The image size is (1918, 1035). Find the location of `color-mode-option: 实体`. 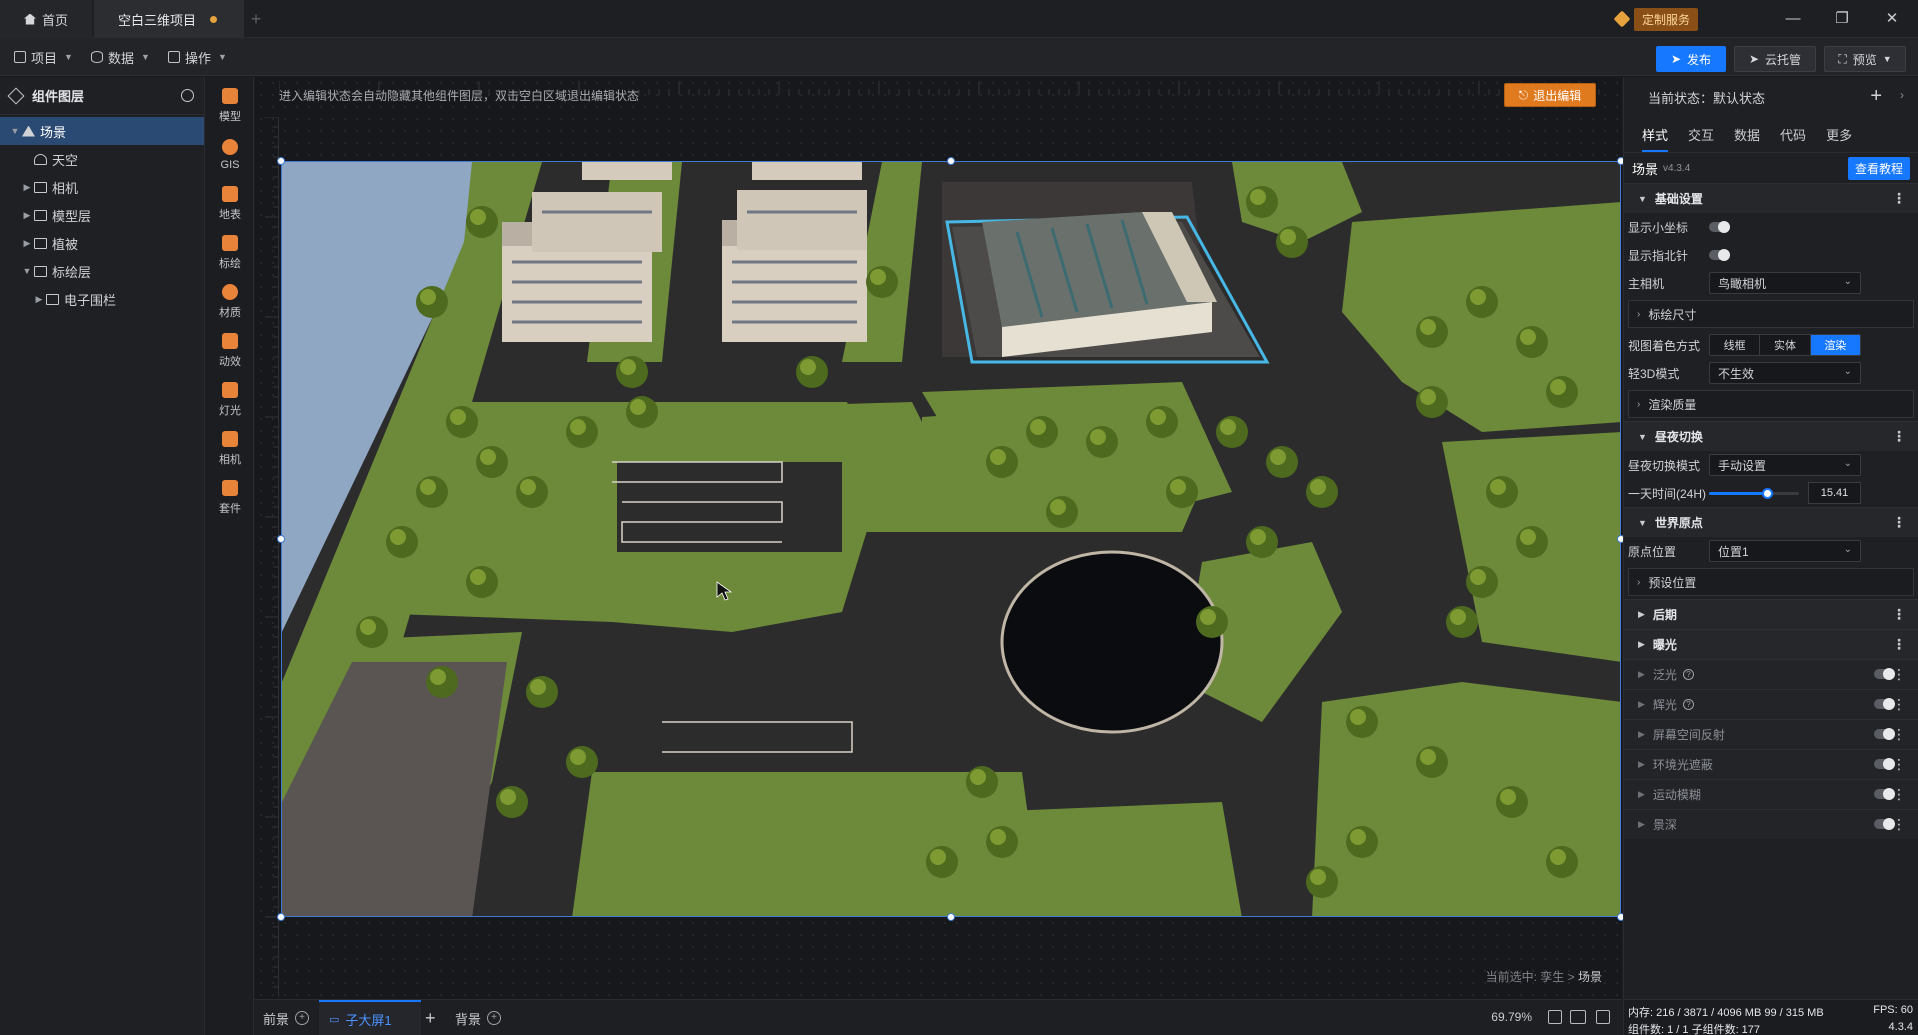

color-mode-option: 实体 is located at coordinates (1785, 345).